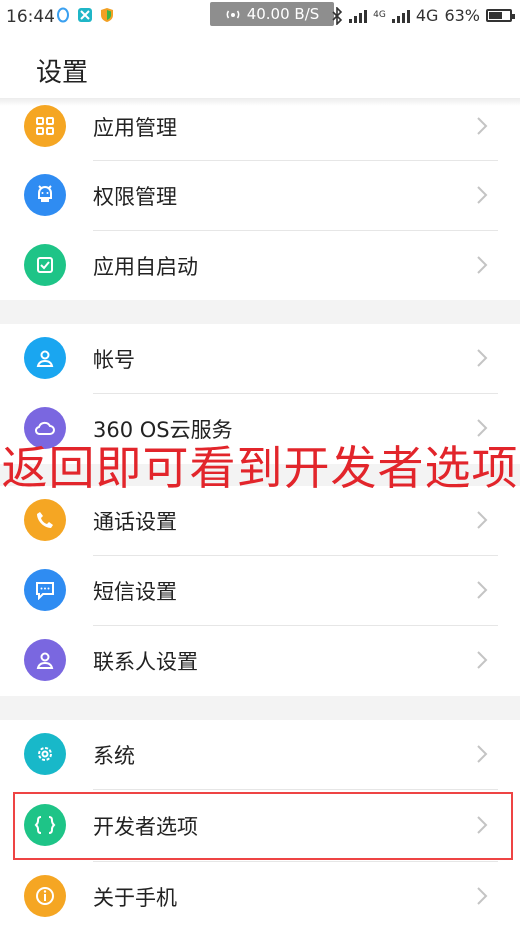 The image size is (520, 932). What do you see at coordinates (260, 661) in the screenshot?
I see `settings-item-contacts-settings: 联系人设置` at bounding box center [260, 661].